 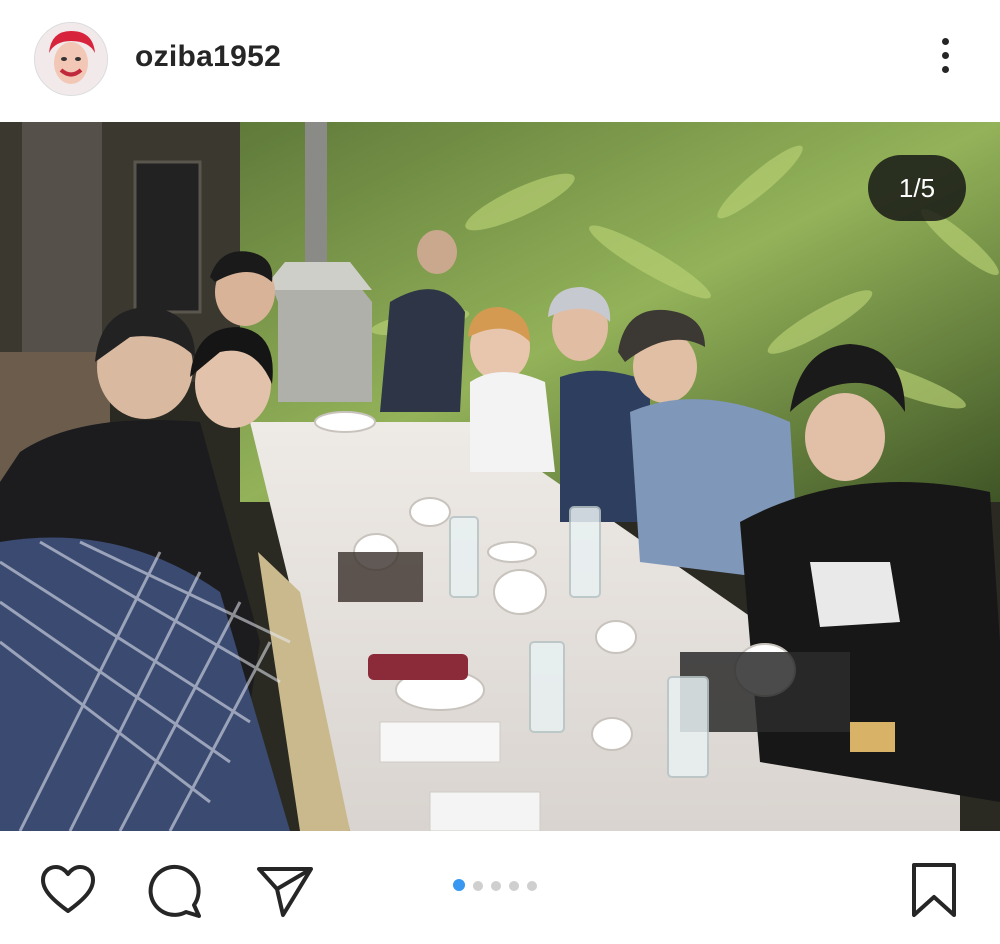 I want to click on slide-counter: 1/5, so click(x=917, y=188).